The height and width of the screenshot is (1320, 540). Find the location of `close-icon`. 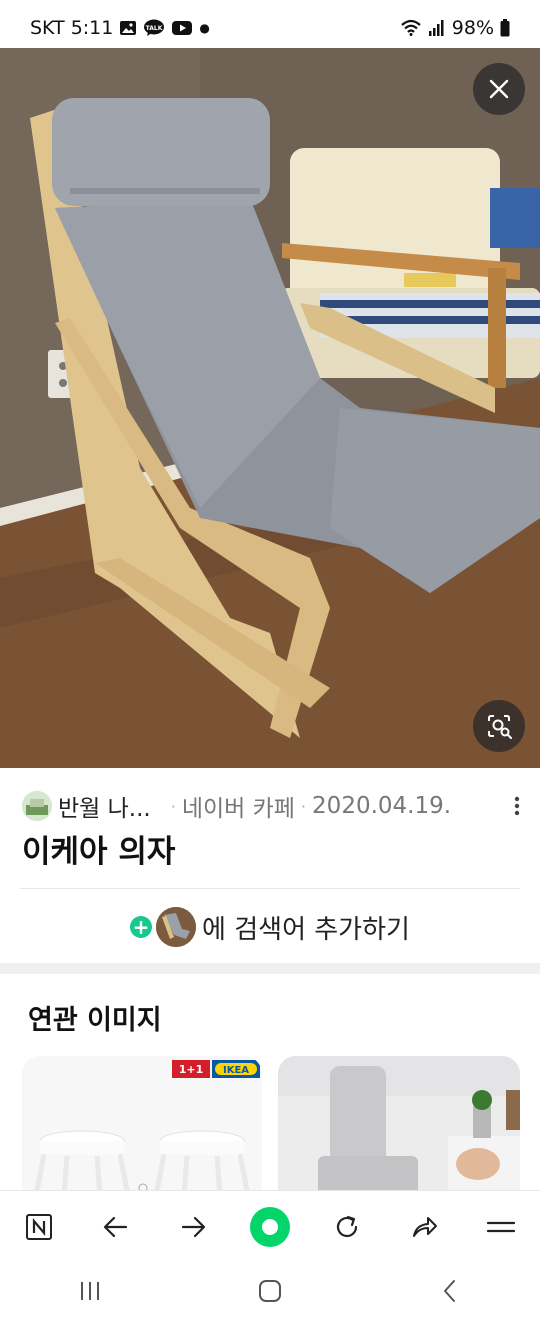

close-icon is located at coordinates (499, 89).